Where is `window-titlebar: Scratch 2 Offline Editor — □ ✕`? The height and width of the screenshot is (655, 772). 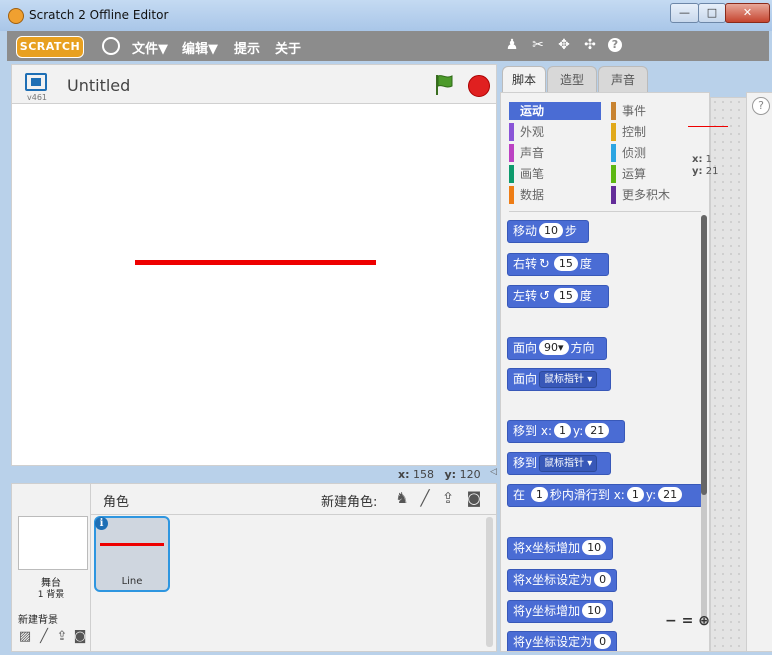 window-titlebar: Scratch 2 Offline Editor — □ ✕ is located at coordinates (386, 15).